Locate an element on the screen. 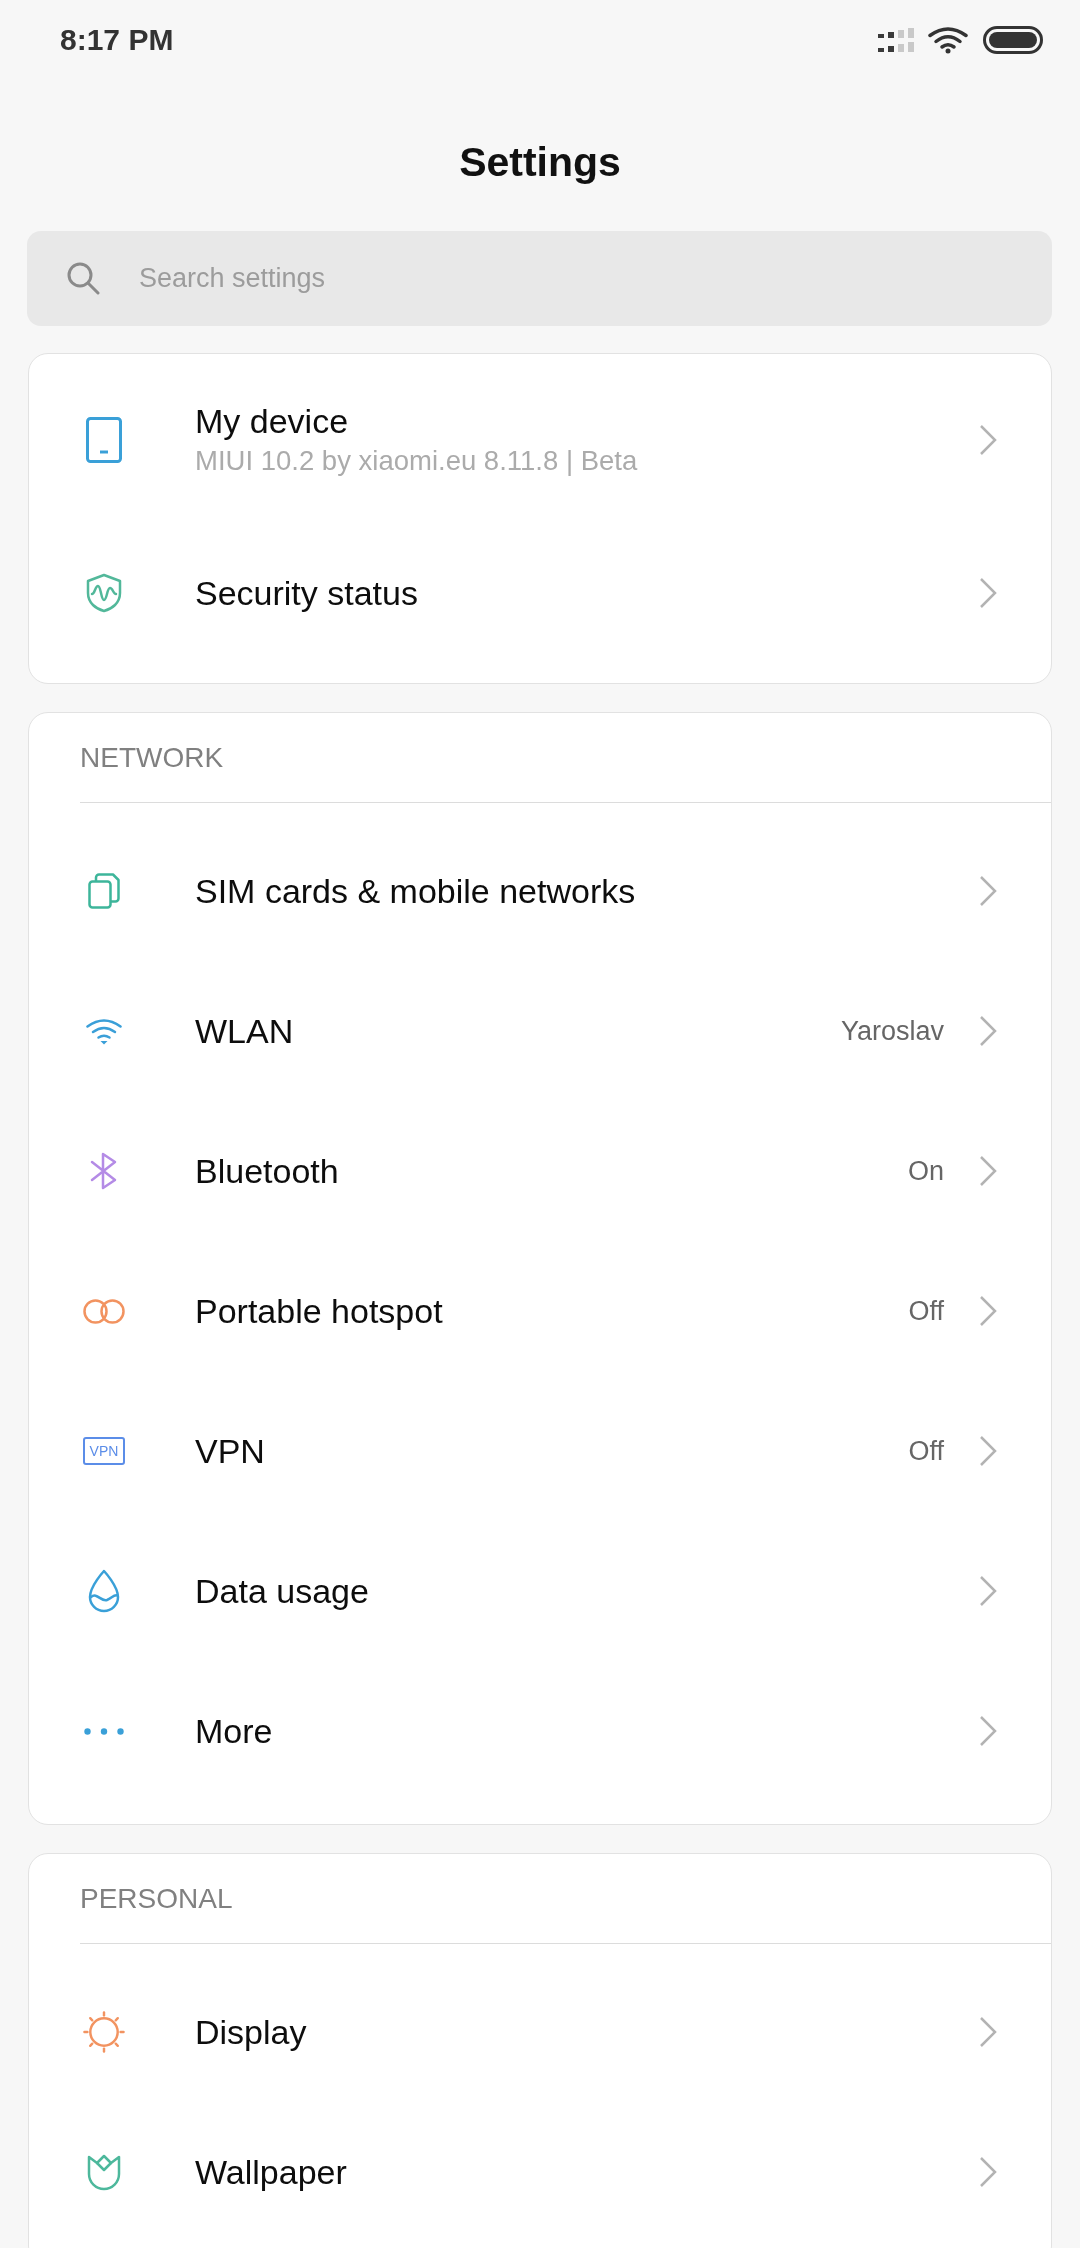  item-label: More is located at coordinates (234, 1731).